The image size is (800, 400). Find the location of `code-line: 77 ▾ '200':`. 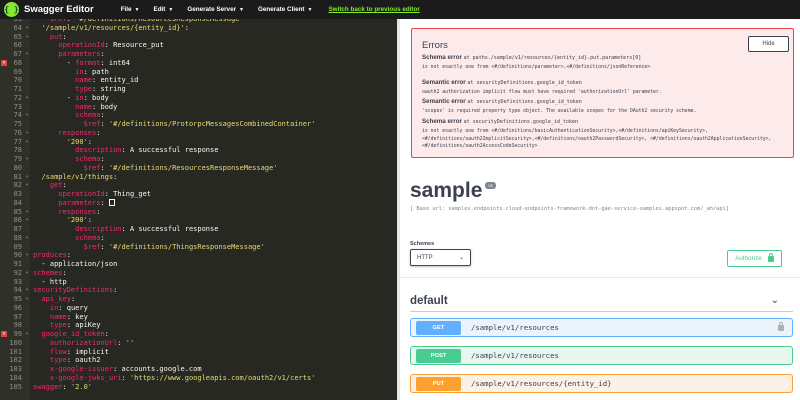

code-line: 77 ▾ '200': is located at coordinates (198, 142).